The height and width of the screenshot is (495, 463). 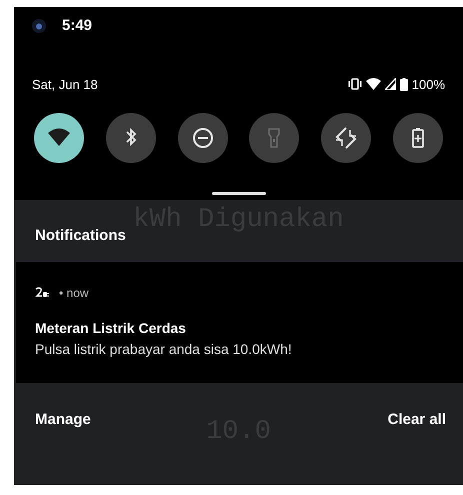 I want to click on battery-icon, so click(x=404, y=84).